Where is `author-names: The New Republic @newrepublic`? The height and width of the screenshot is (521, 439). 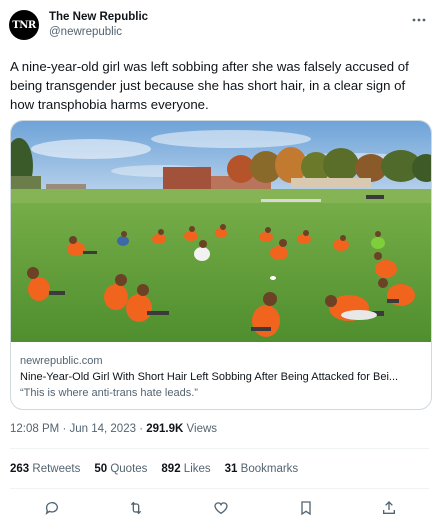 author-names: The New Republic @newrepublic is located at coordinates (98, 25).